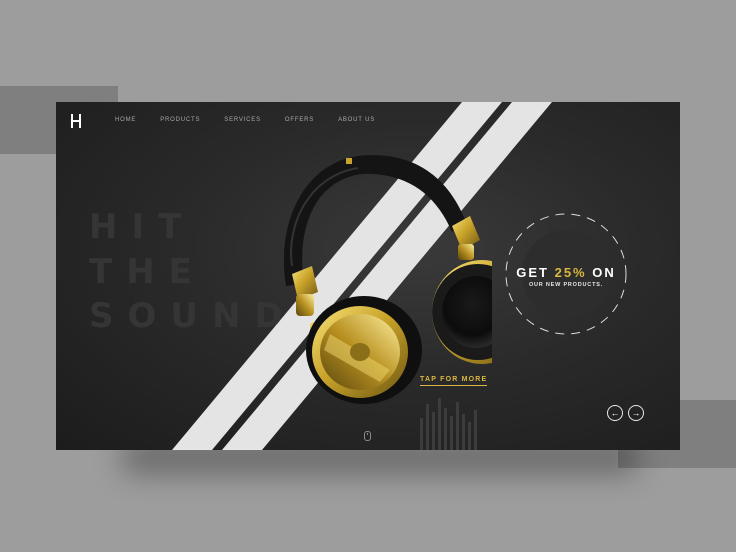  Describe the element at coordinates (147, 272) in the screenshot. I see `headline-line-2: THE` at that location.